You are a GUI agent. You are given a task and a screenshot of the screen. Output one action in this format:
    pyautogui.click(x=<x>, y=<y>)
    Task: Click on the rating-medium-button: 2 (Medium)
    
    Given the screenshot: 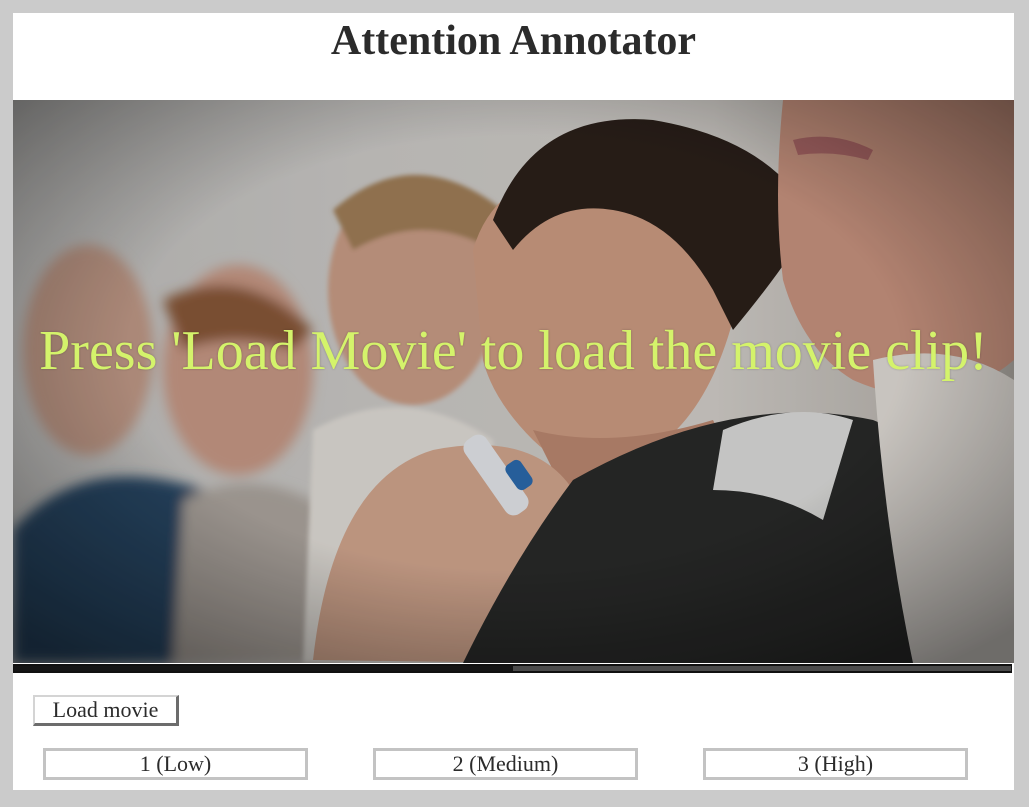 What is the action you would take?
    pyautogui.click(x=505, y=764)
    